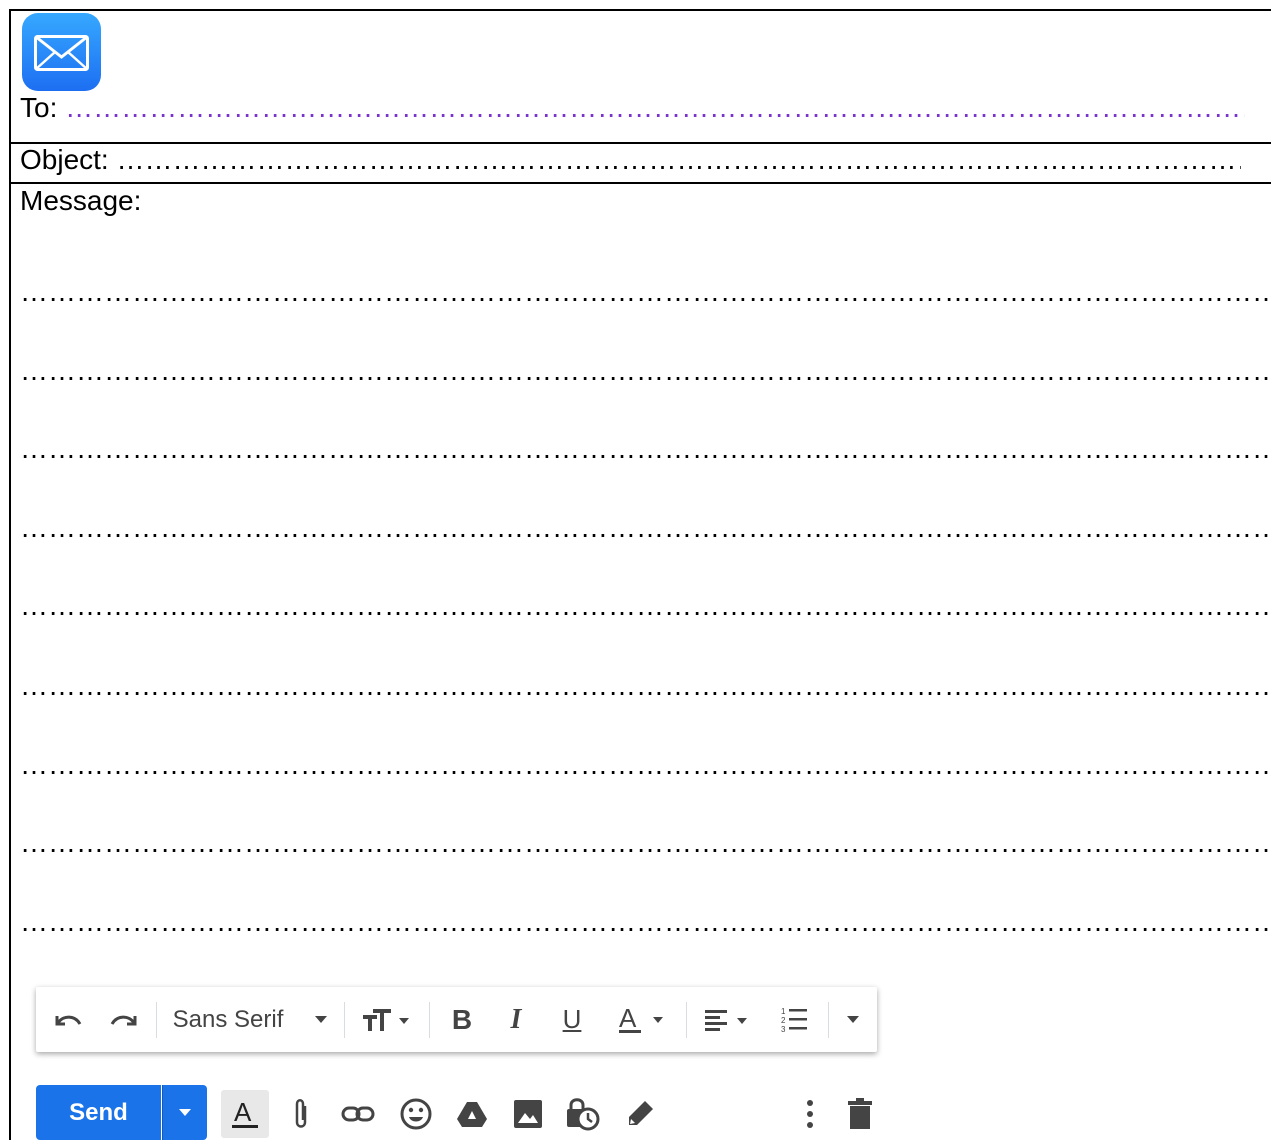 The width and height of the screenshot is (1271, 1140). Describe the element at coordinates (124, 1019) in the screenshot. I see `redo-icon` at that location.